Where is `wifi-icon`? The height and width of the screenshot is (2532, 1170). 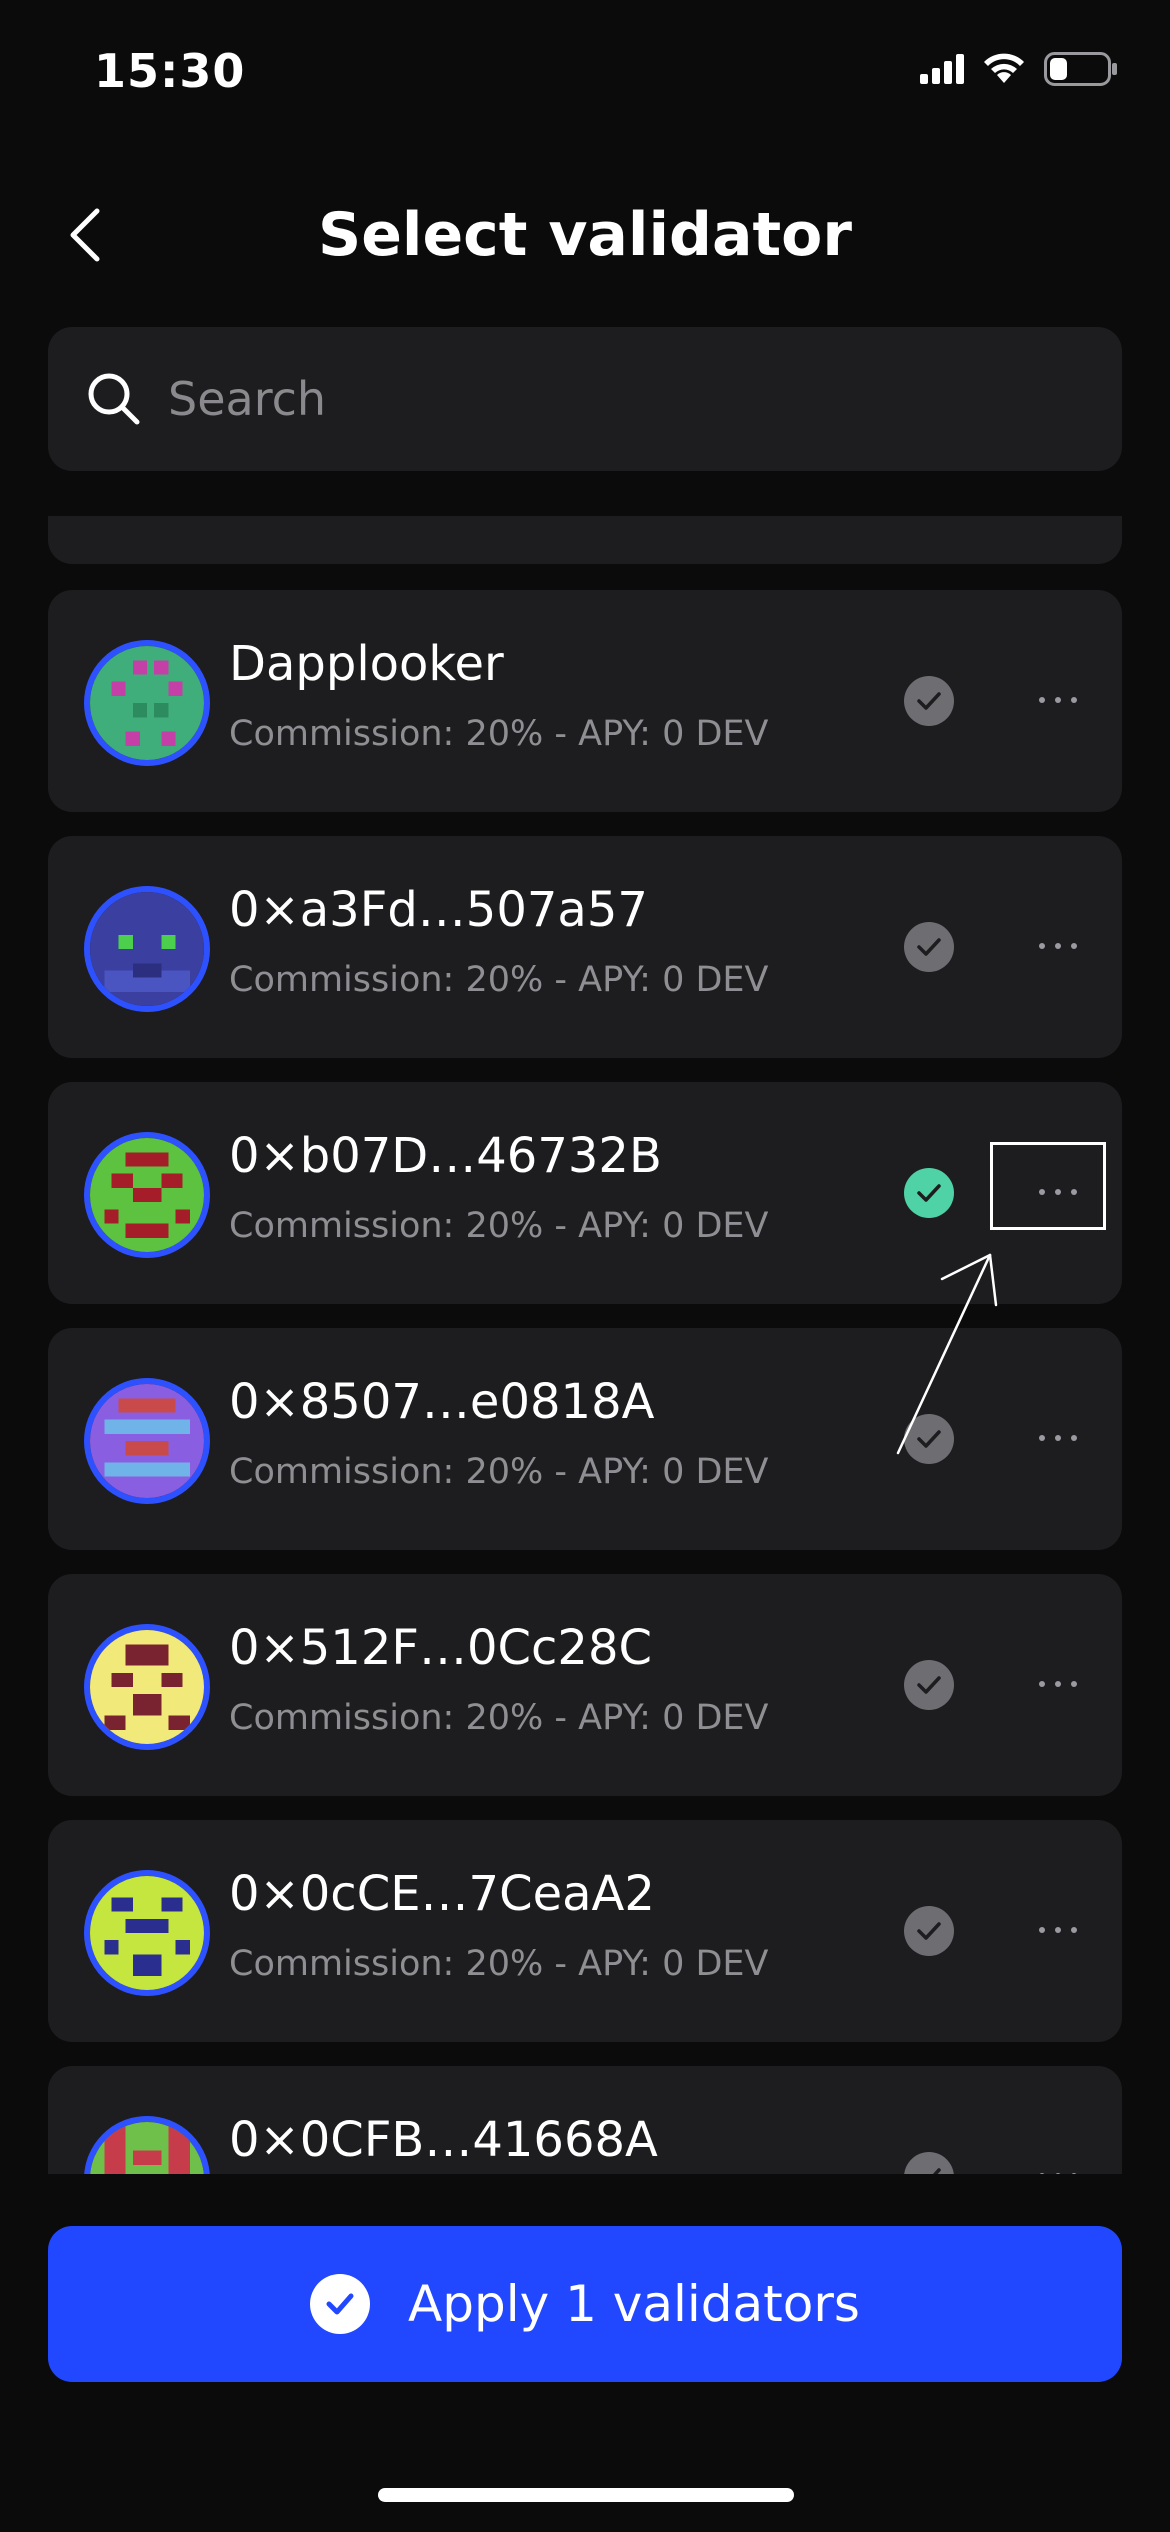 wifi-icon is located at coordinates (1004, 68).